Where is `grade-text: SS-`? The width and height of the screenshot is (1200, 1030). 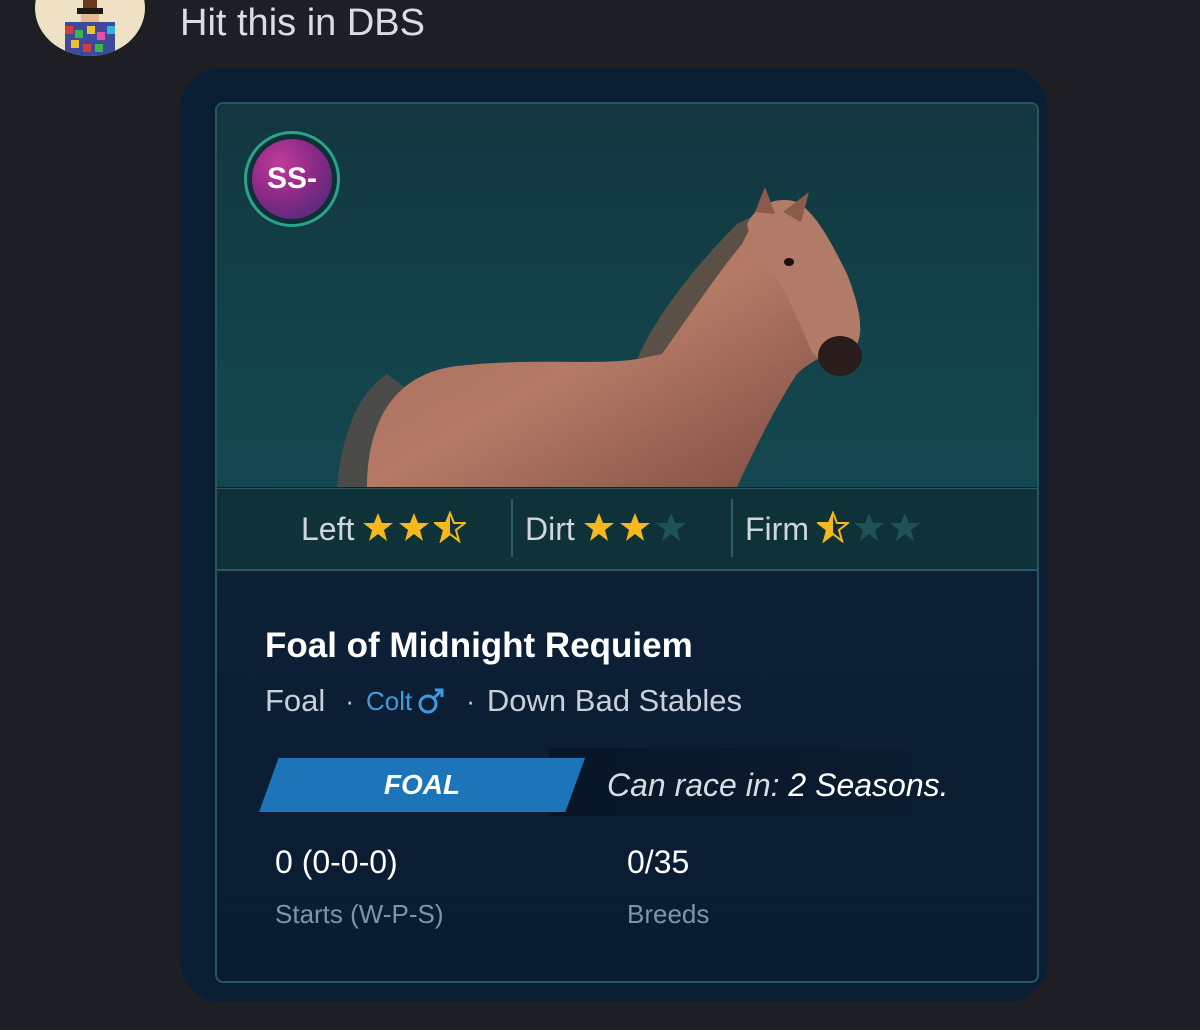 grade-text: SS- is located at coordinates (292, 179).